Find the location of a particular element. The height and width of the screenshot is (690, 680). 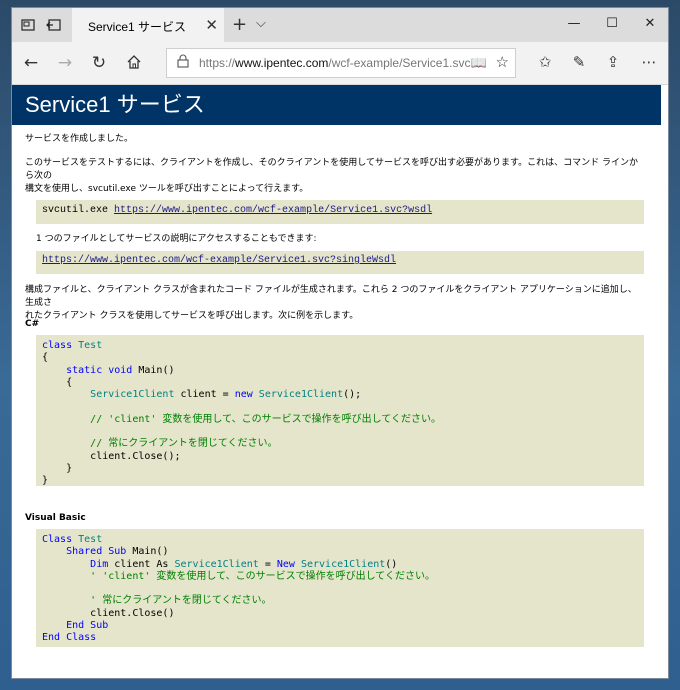

single-file-note: 1 つのファイルとしてサービスの説明にアクセスすることもできます: is located at coordinates (176, 239).